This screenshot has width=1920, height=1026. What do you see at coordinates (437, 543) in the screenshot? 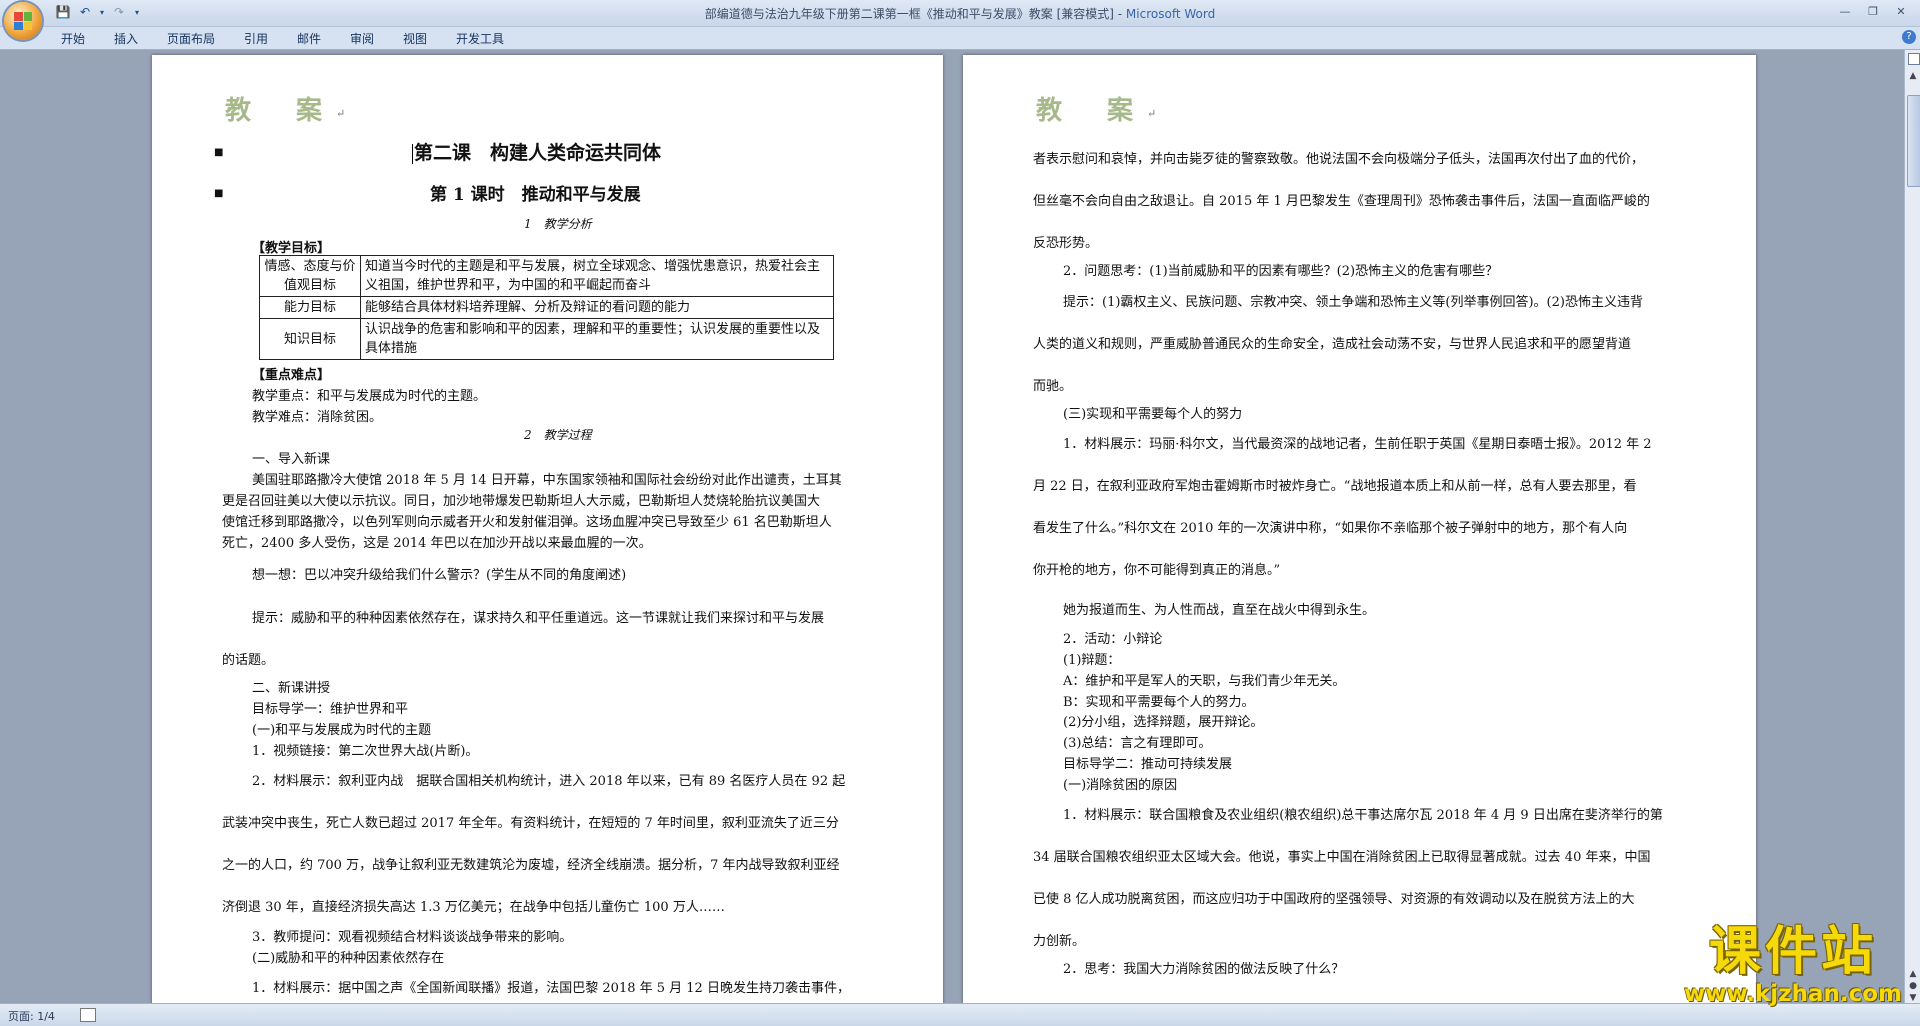
I see `body-line: 死亡，2400 多人受伤，这是 2014 年巴以在加沙开战以来最血腥的一次。` at bounding box center [437, 543].